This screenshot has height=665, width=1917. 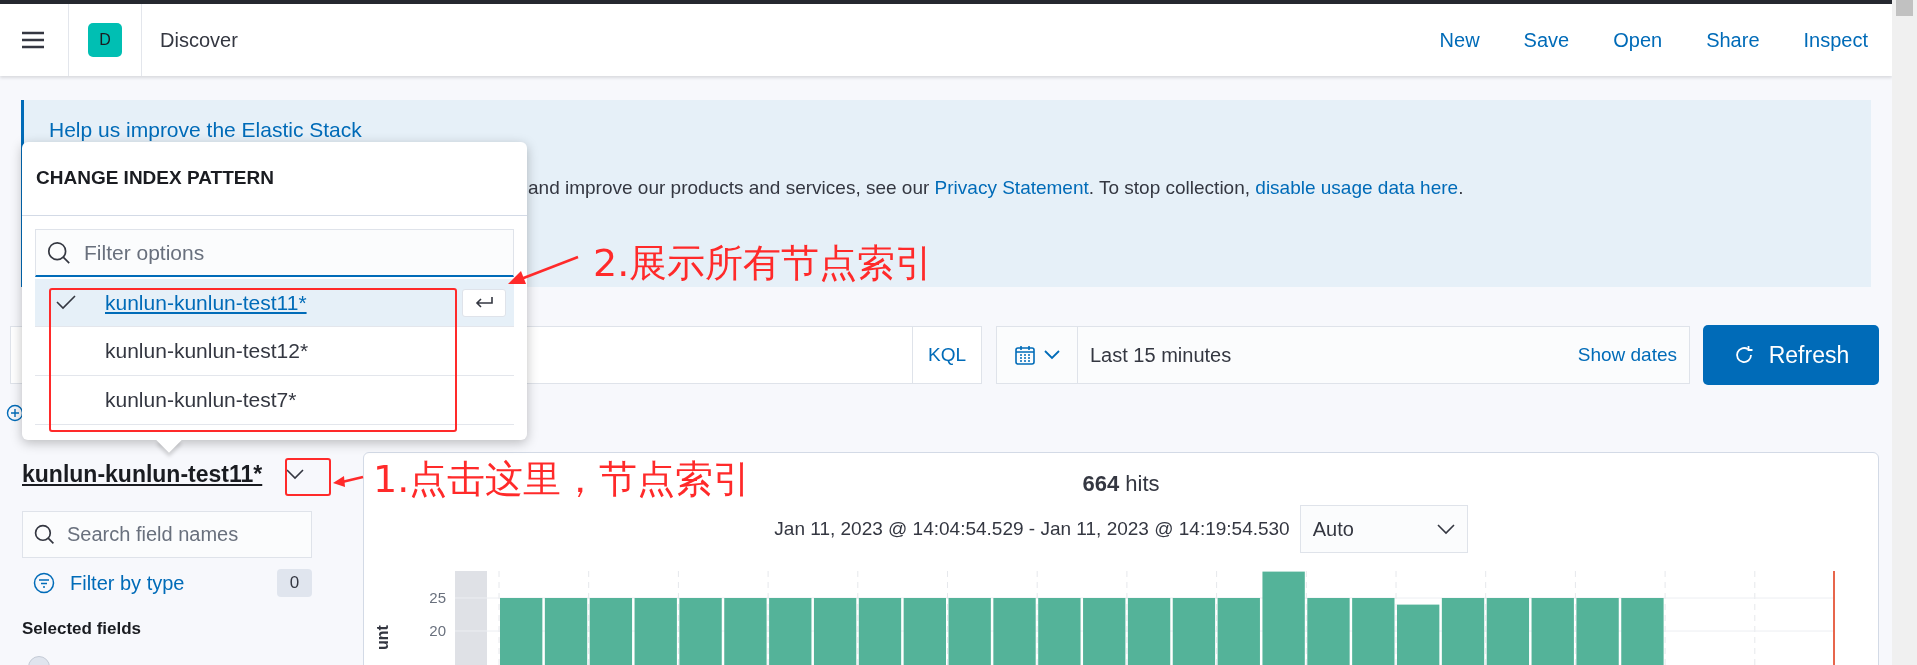 I want to click on axis-tick-label: 25, so click(x=437, y=597).